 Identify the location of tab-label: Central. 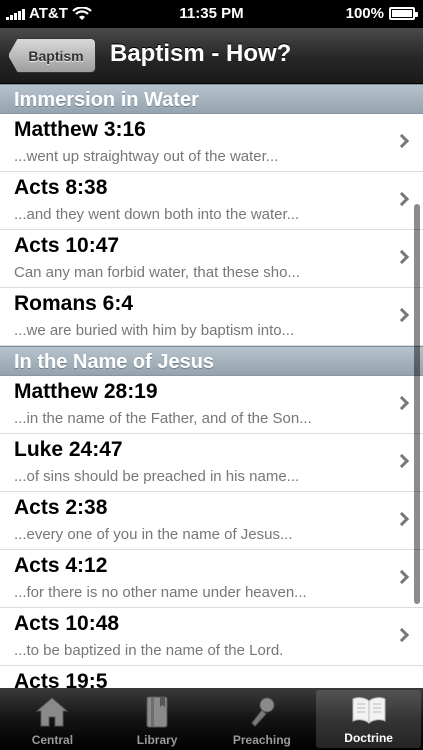
(52, 740).